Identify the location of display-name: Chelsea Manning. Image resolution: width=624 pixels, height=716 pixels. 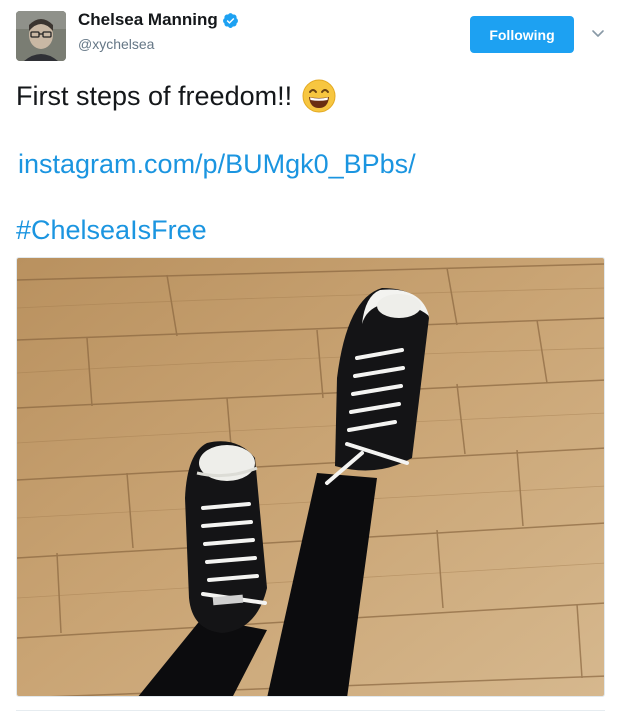
(148, 20).